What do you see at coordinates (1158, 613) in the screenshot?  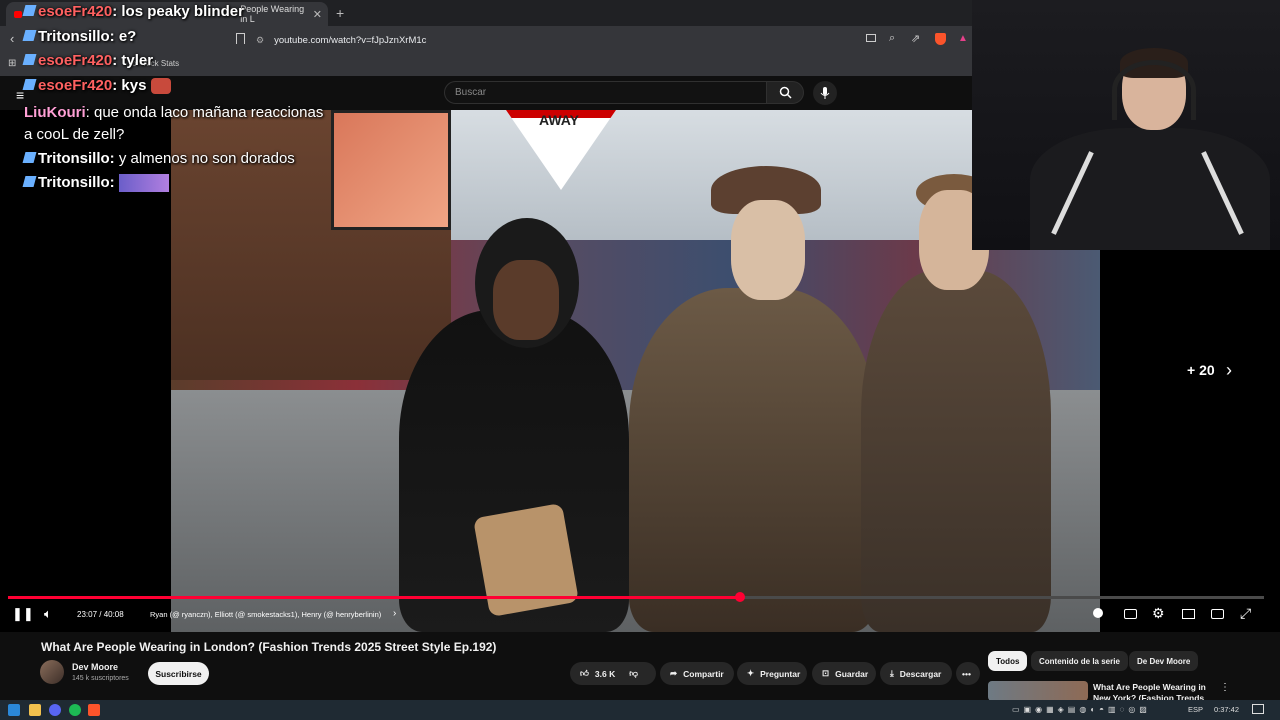 I see `settings-gear-icon: ⚙` at bounding box center [1158, 613].